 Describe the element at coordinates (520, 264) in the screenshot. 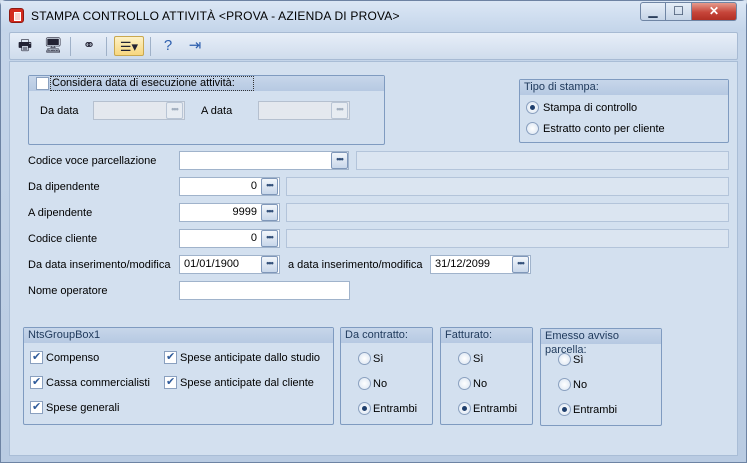

I see `a-data-ins-calendar-button: •••` at that location.